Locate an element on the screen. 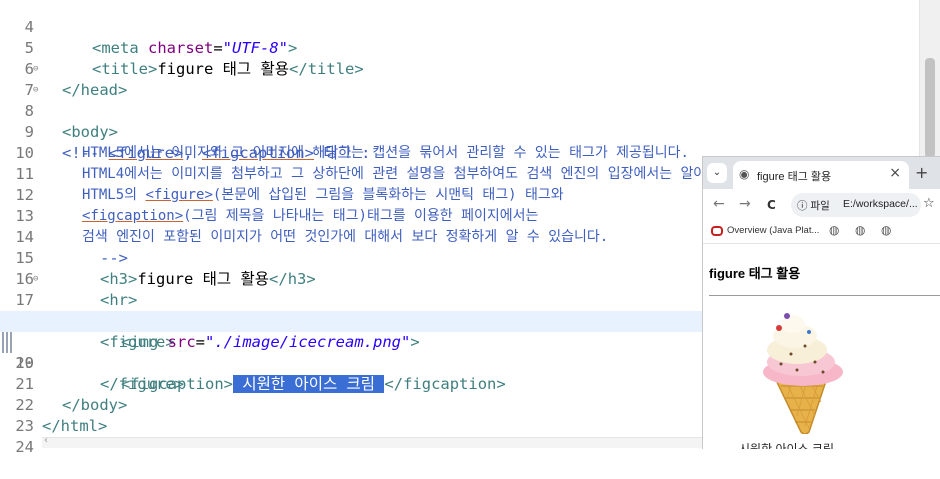 This screenshot has height=479, width=940. page-content: figure 태그 활용 시원한 아이스 크림 is located at coordinates (821, 346).